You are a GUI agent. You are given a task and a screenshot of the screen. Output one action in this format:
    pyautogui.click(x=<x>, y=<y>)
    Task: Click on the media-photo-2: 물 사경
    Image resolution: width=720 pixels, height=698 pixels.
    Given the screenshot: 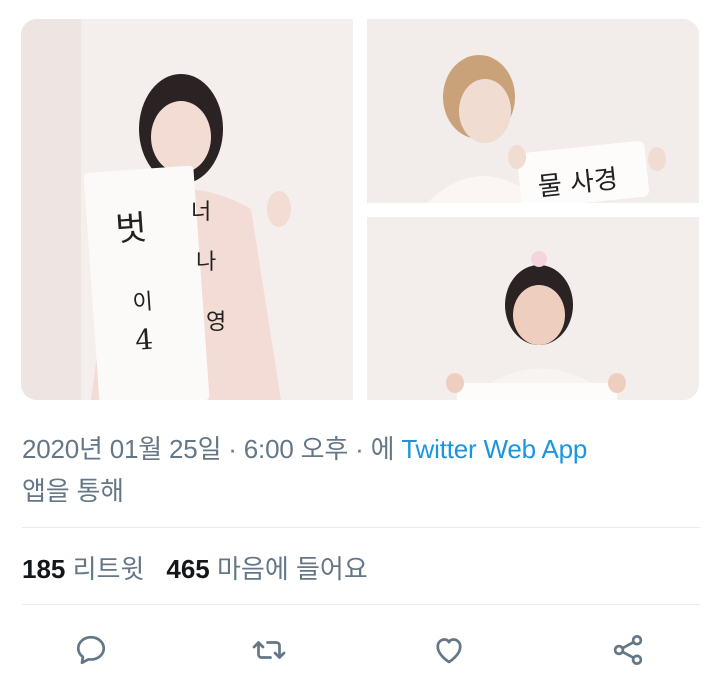 What is the action you would take?
    pyautogui.click(x=533, y=111)
    